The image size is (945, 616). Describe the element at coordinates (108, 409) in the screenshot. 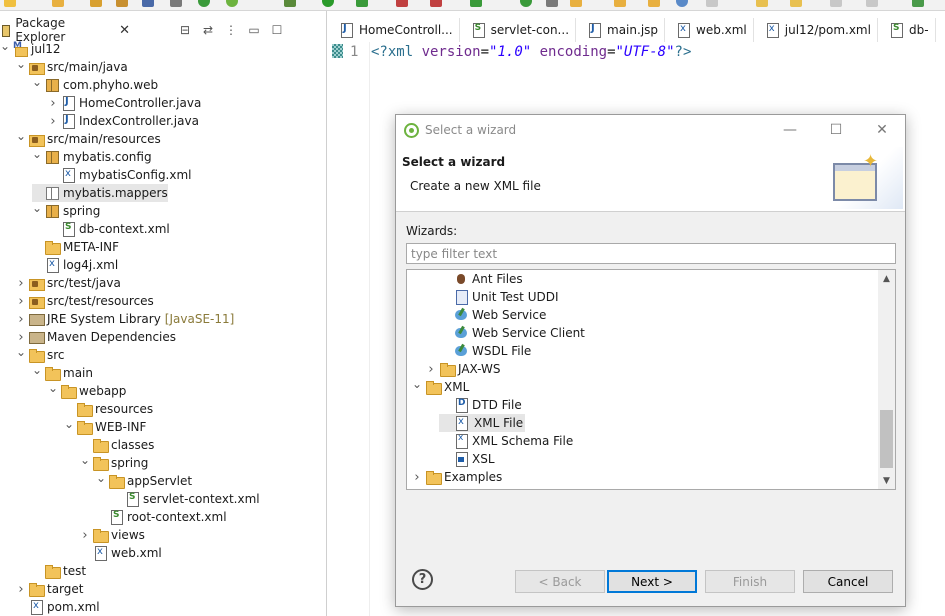

I see `project-tree-item: resources` at that location.